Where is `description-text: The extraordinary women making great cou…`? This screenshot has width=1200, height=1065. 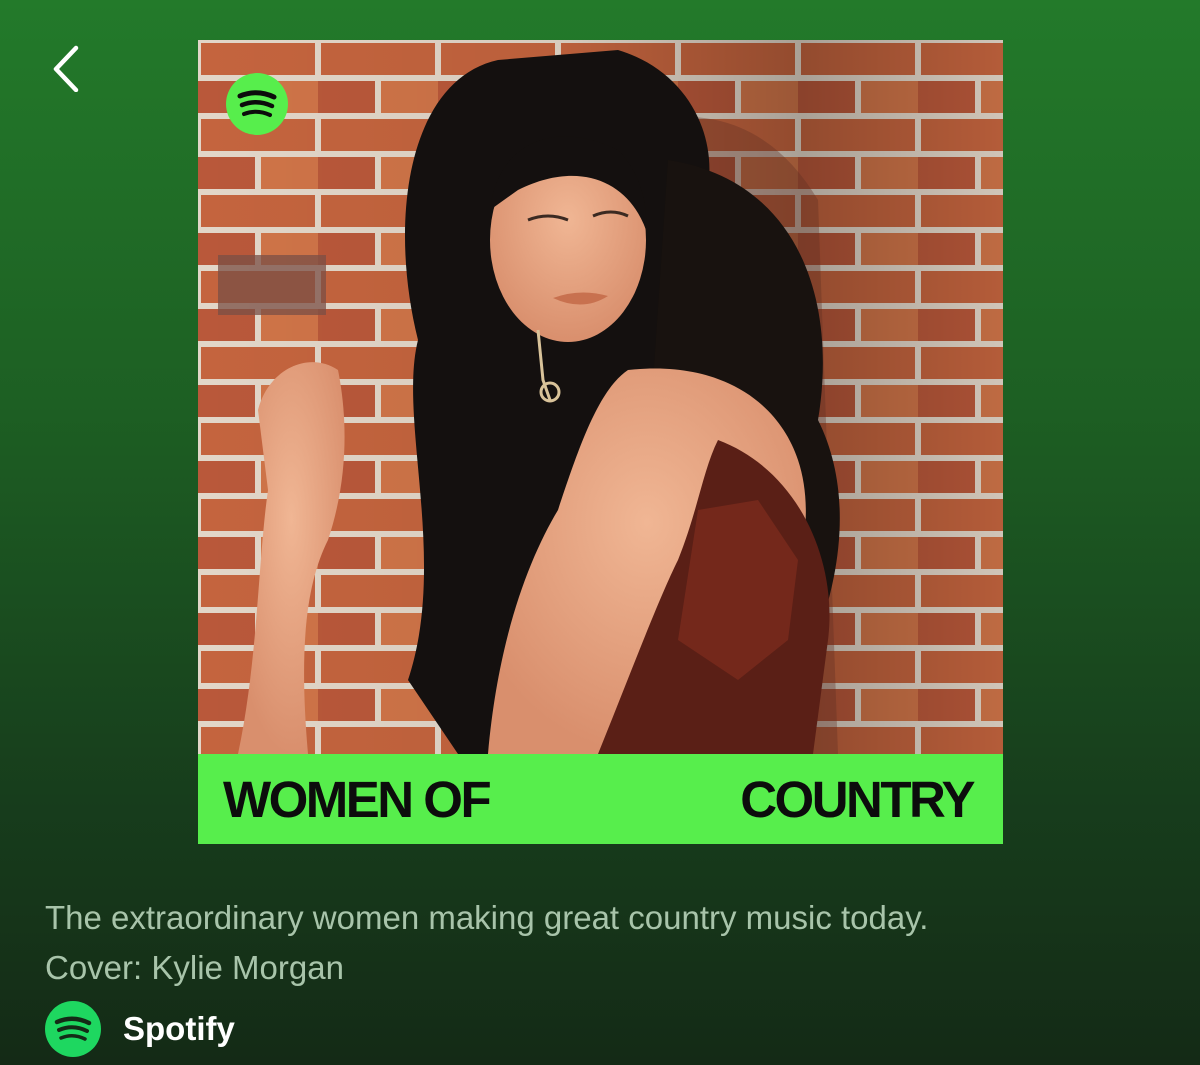 description-text: The extraordinary women making great cou… is located at coordinates (487, 917).